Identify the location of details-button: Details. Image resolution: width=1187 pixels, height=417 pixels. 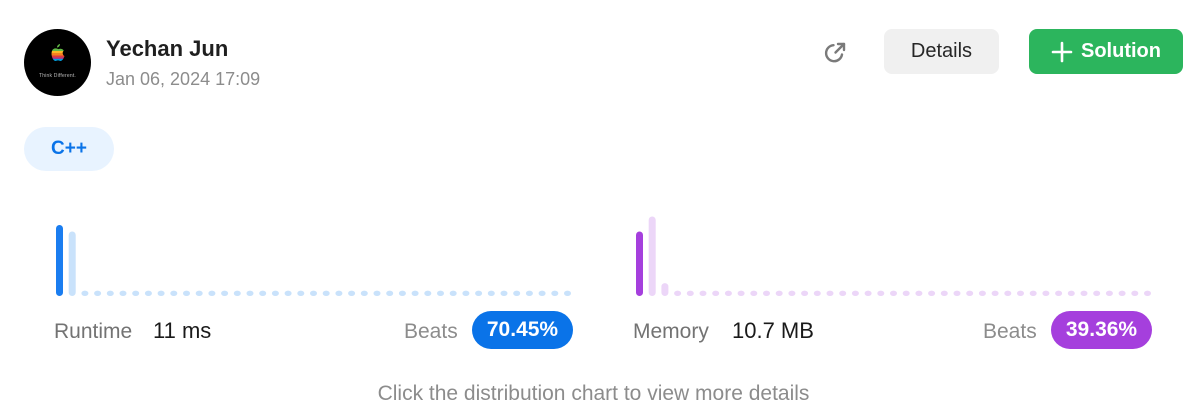
(941, 51).